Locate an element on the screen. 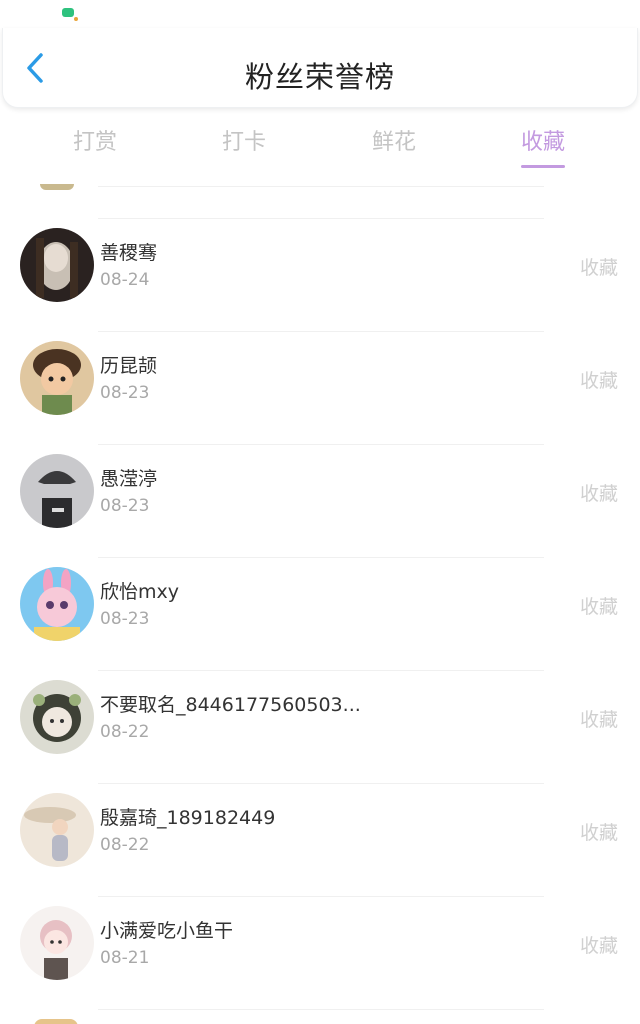  fan-name: 善稷骞 is located at coordinates (129, 253).